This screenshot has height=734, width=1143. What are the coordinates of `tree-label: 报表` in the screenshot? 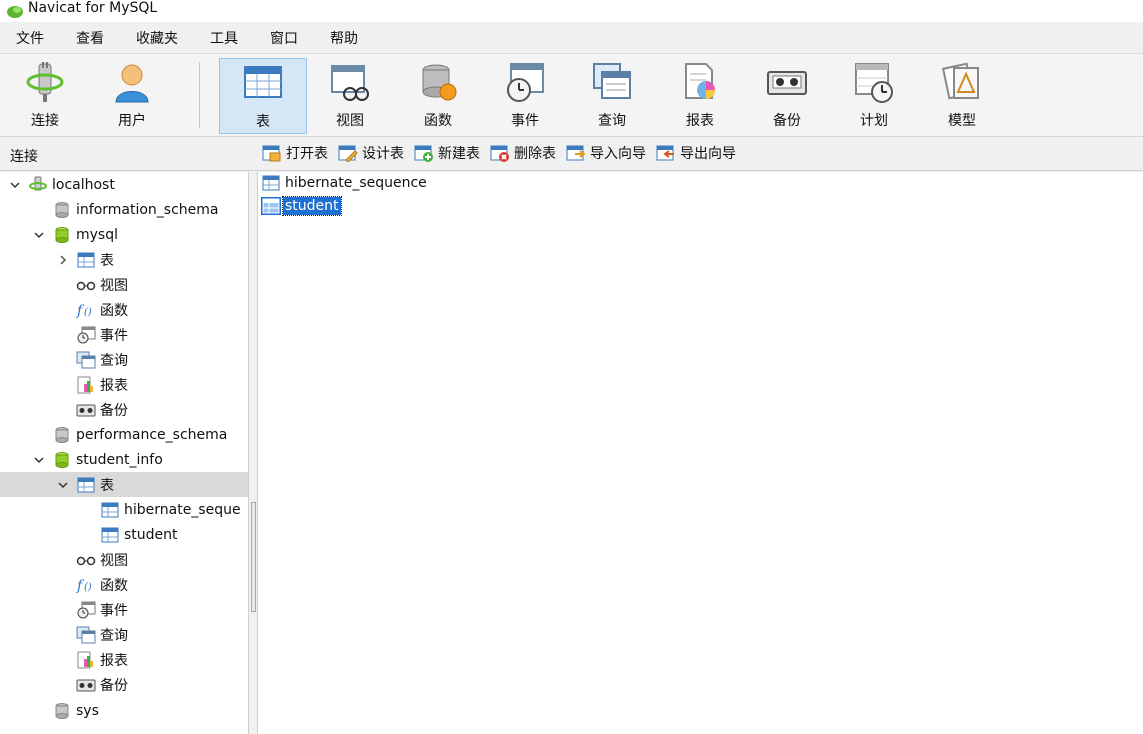 It's located at (114, 385).